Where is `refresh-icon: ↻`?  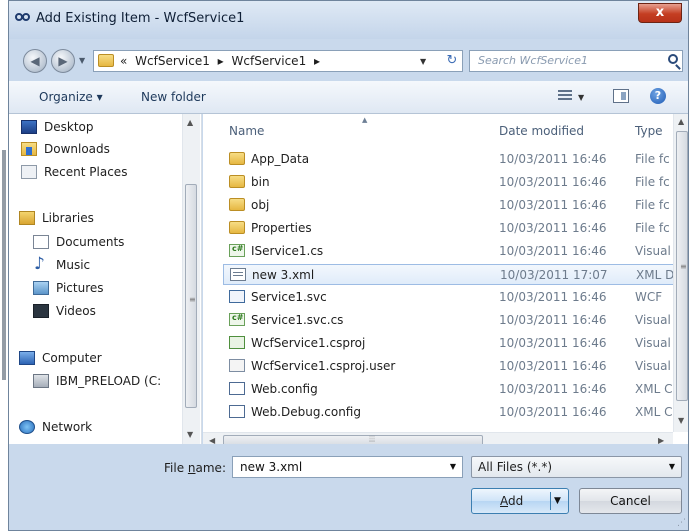 refresh-icon: ↻ is located at coordinates (452, 60).